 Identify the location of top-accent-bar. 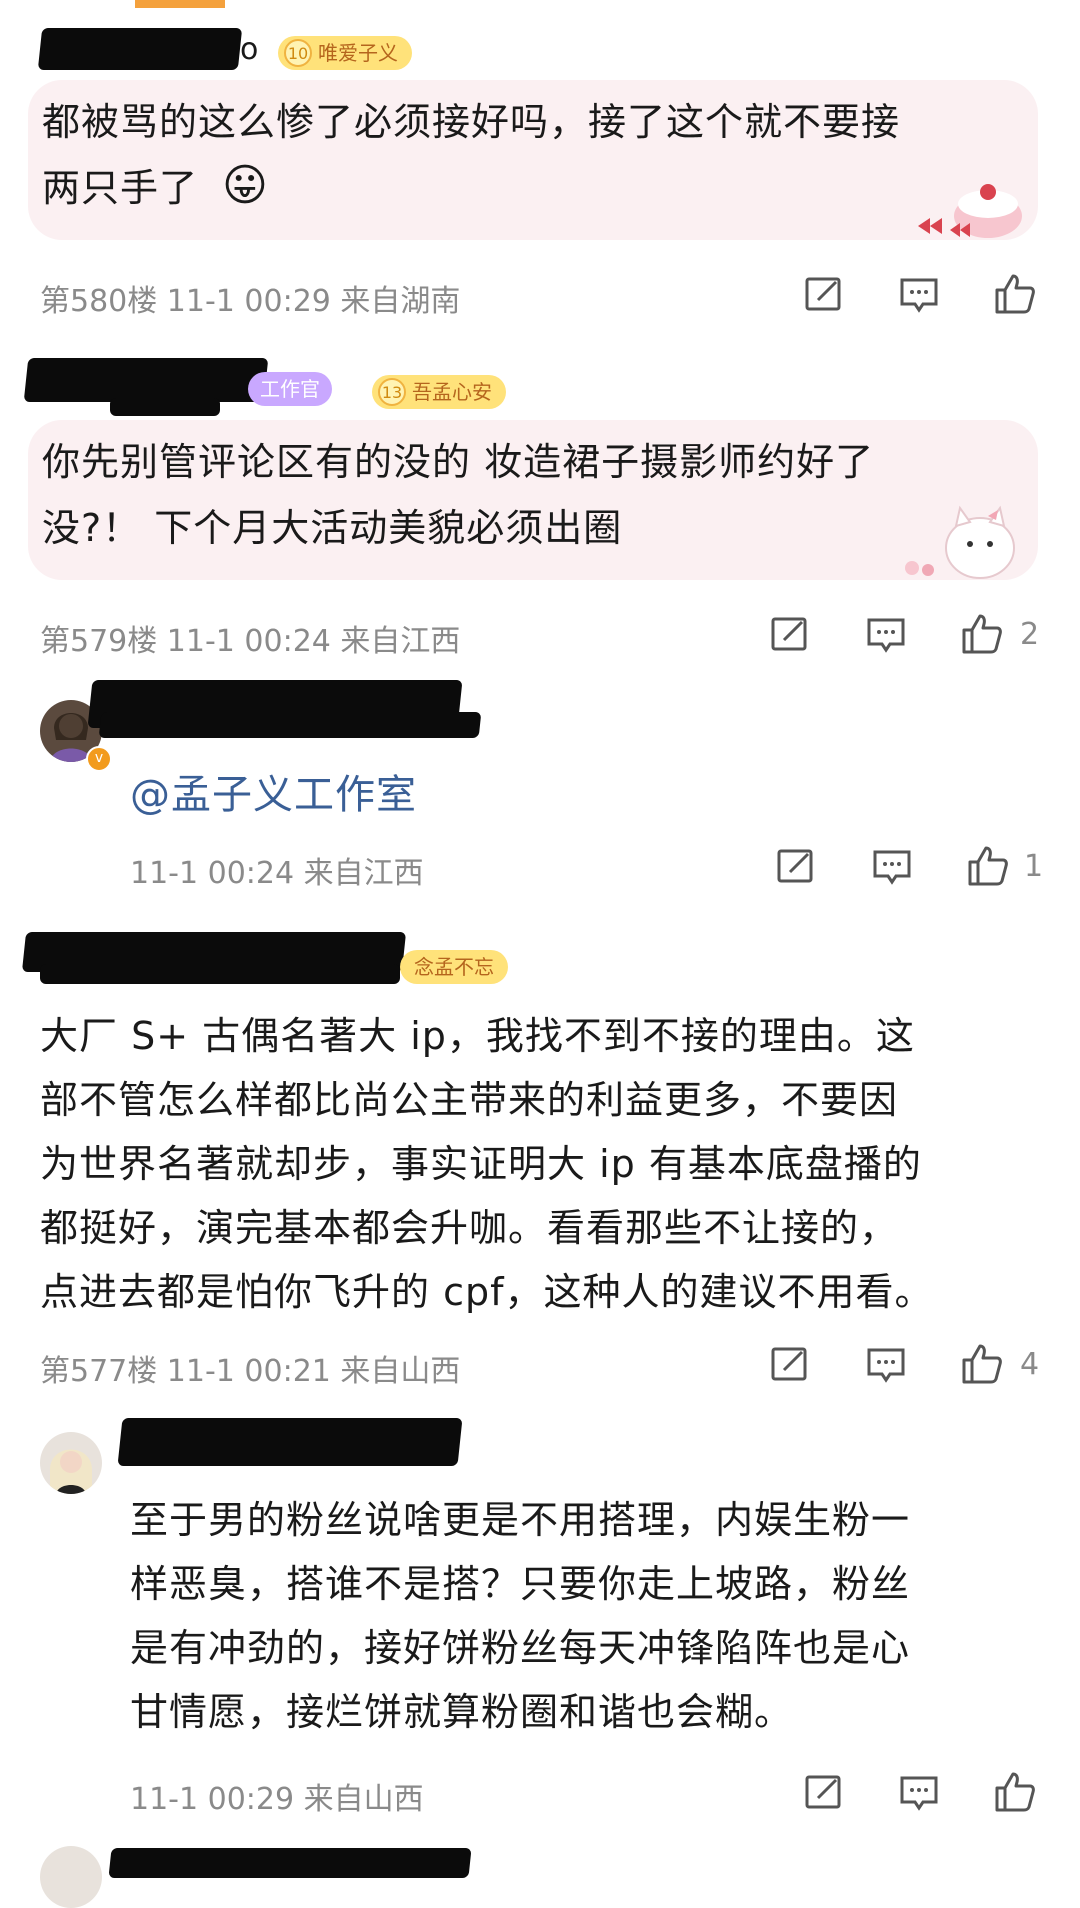
(180, 4).